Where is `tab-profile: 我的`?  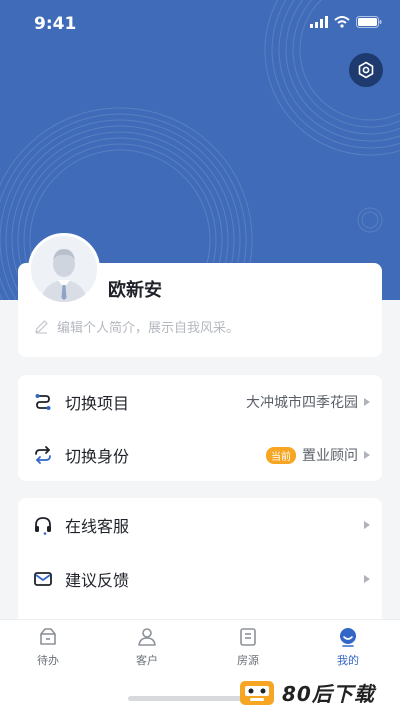
tab-profile: 我的 is located at coordinates (348, 647).